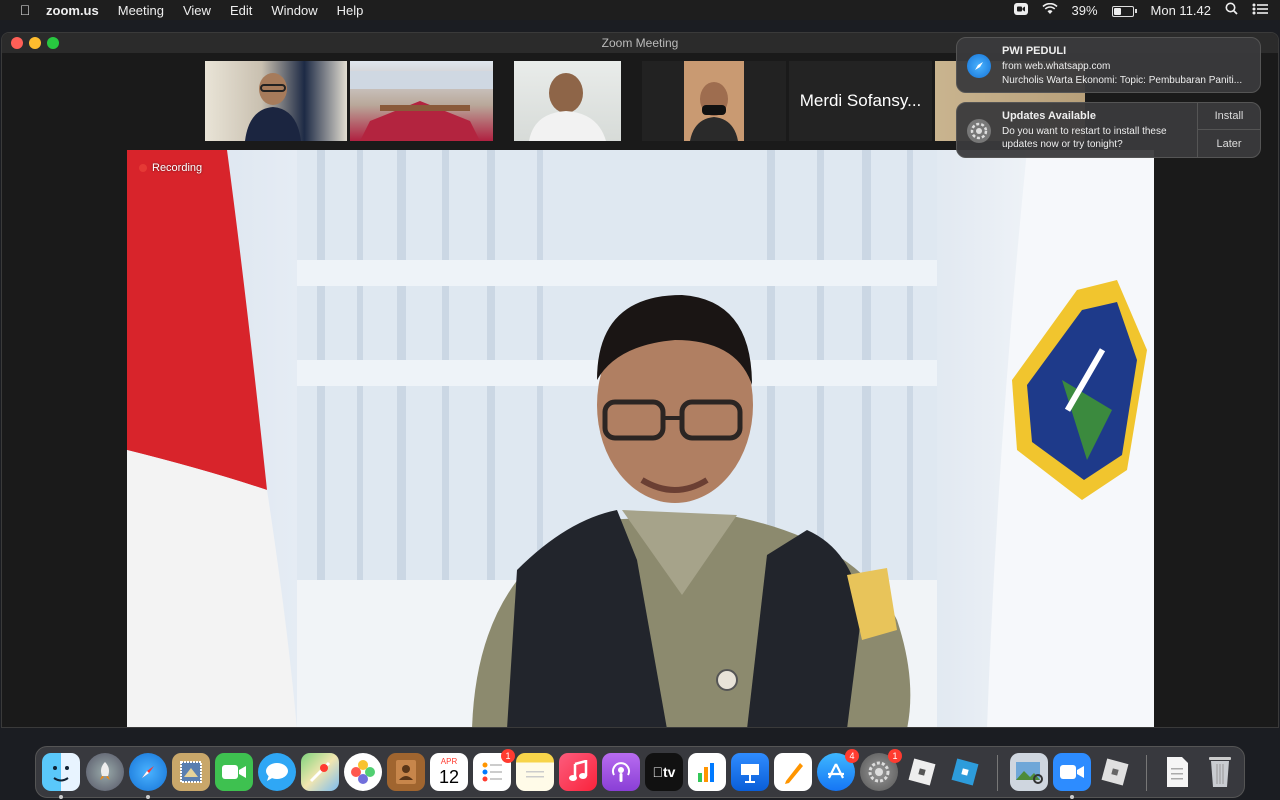 The image size is (1280, 800). Describe the element at coordinates (17, 43) in the screenshot. I see `close-window-button` at that location.